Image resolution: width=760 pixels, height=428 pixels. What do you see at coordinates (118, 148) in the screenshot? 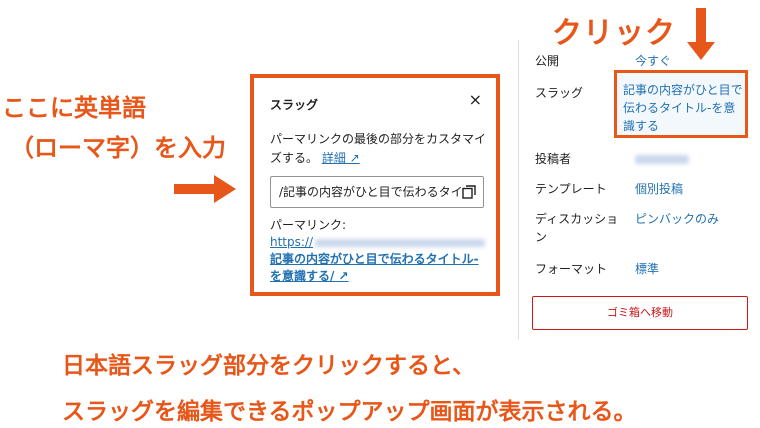
I see `annotation-left-line2: （ローマ字）を入力` at bounding box center [118, 148].